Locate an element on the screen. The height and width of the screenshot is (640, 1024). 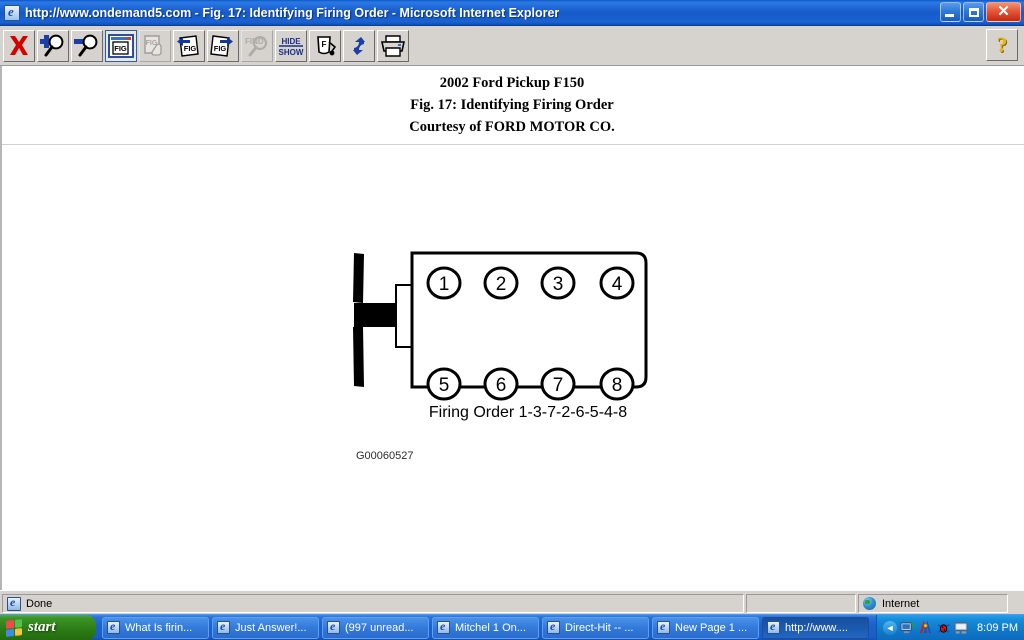
document-title-vehicle: 2002 Ford Pickup F150 is located at coordinates (512, 83).